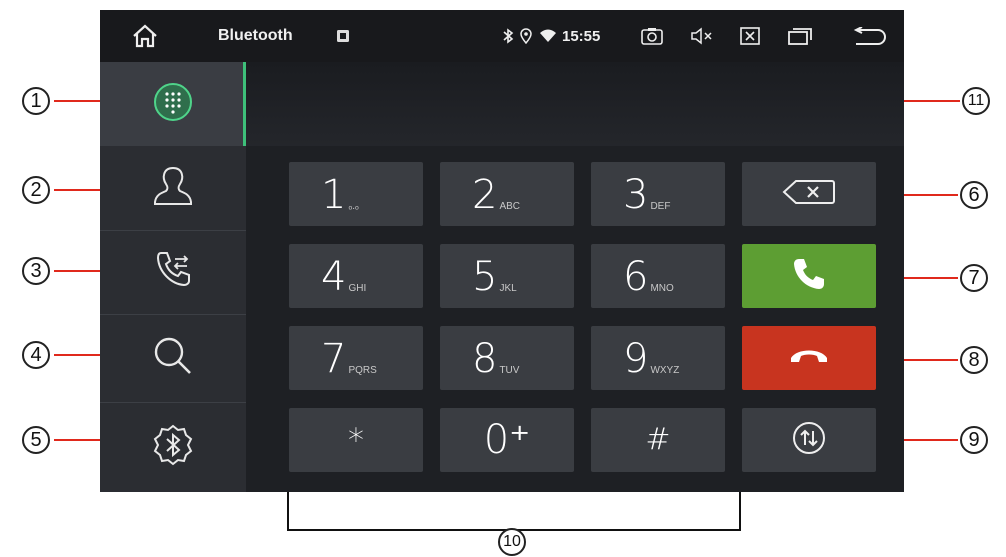  I want to click on app-title: Bluetooth, so click(255, 35).